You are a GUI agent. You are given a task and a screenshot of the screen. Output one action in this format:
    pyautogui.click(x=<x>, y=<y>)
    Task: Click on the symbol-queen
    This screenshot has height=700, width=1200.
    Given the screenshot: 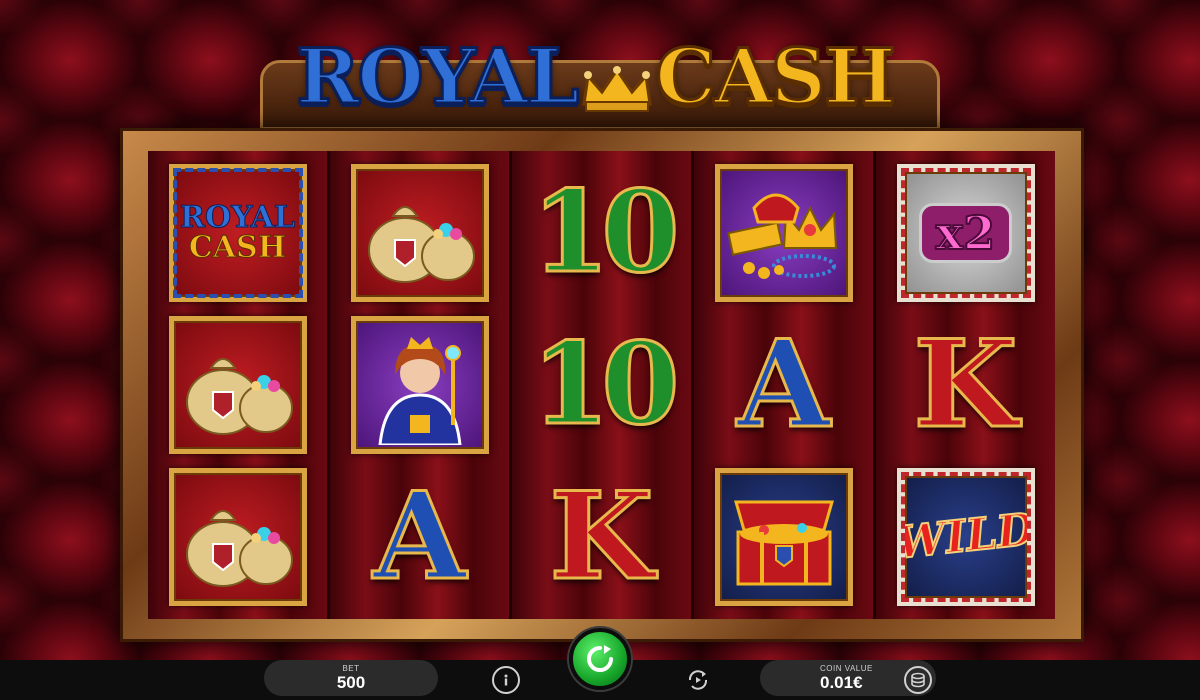 What is the action you would take?
    pyautogui.click(x=419, y=385)
    